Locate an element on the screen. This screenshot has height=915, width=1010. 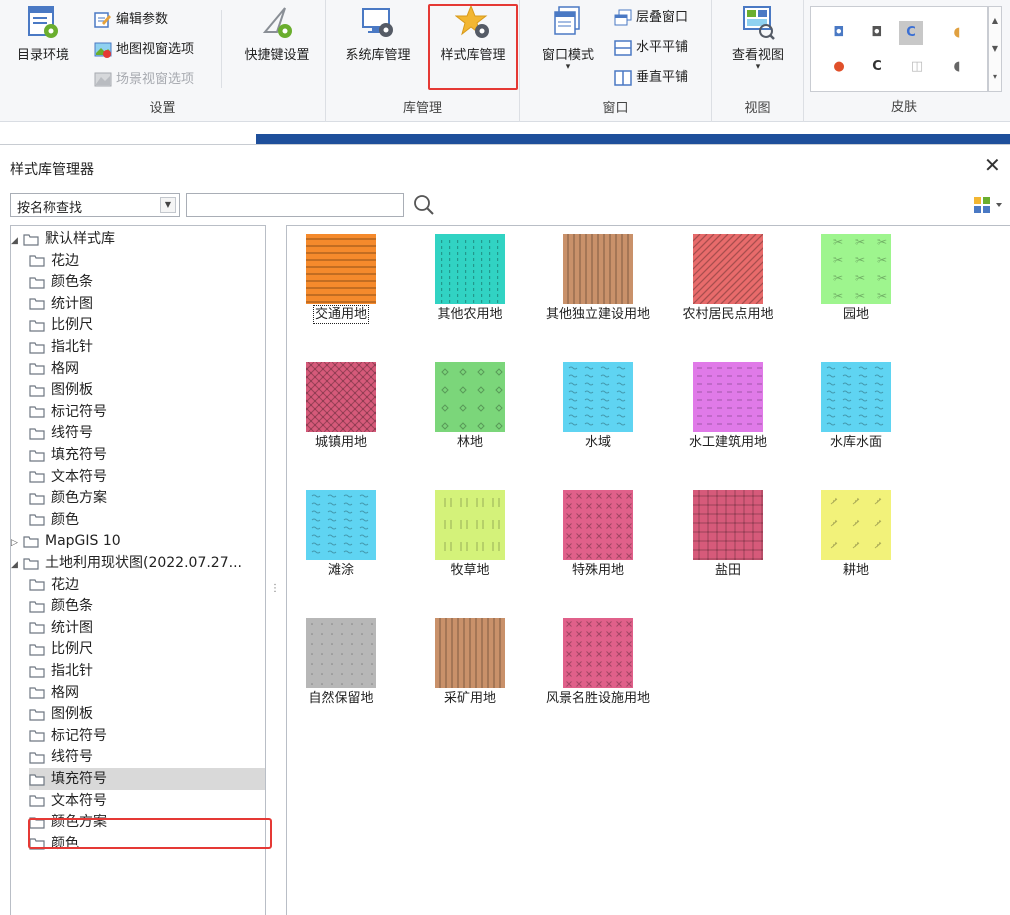
edit-params-button: 编辑参数 is located at coordinates (131, 20).